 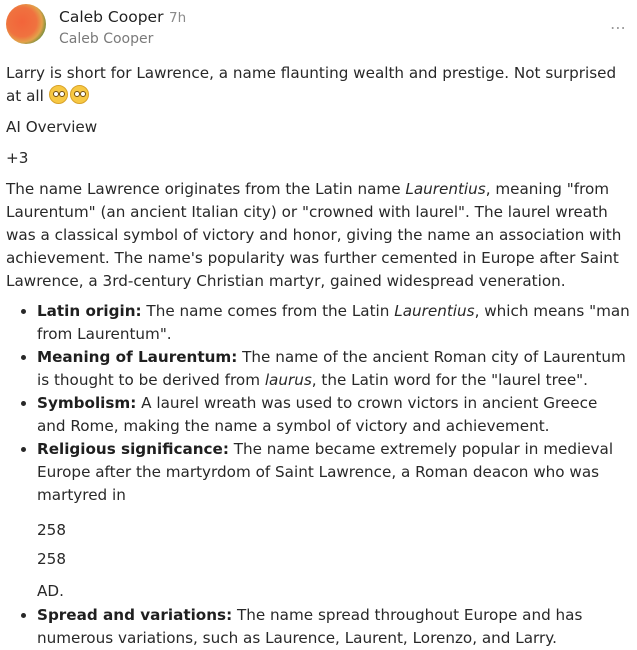 What do you see at coordinates (137, 357) in the screenshot?
I see `item-heading: Meaning of Laurentum:` at bounding box center [137, 357].